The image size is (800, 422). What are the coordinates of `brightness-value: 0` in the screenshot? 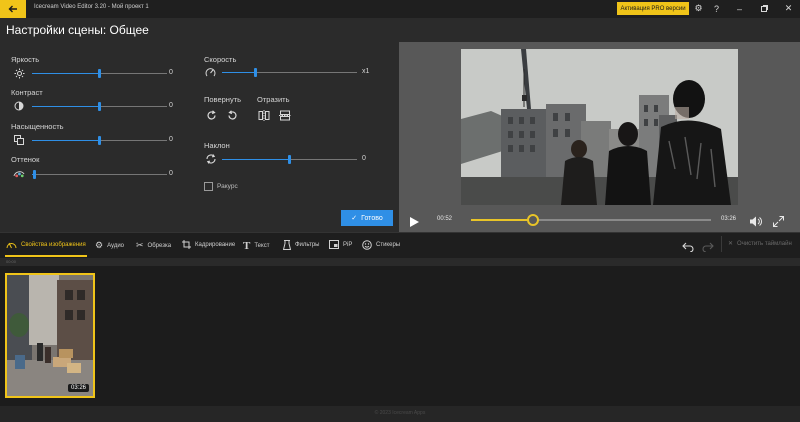 It's located at (171, 72).